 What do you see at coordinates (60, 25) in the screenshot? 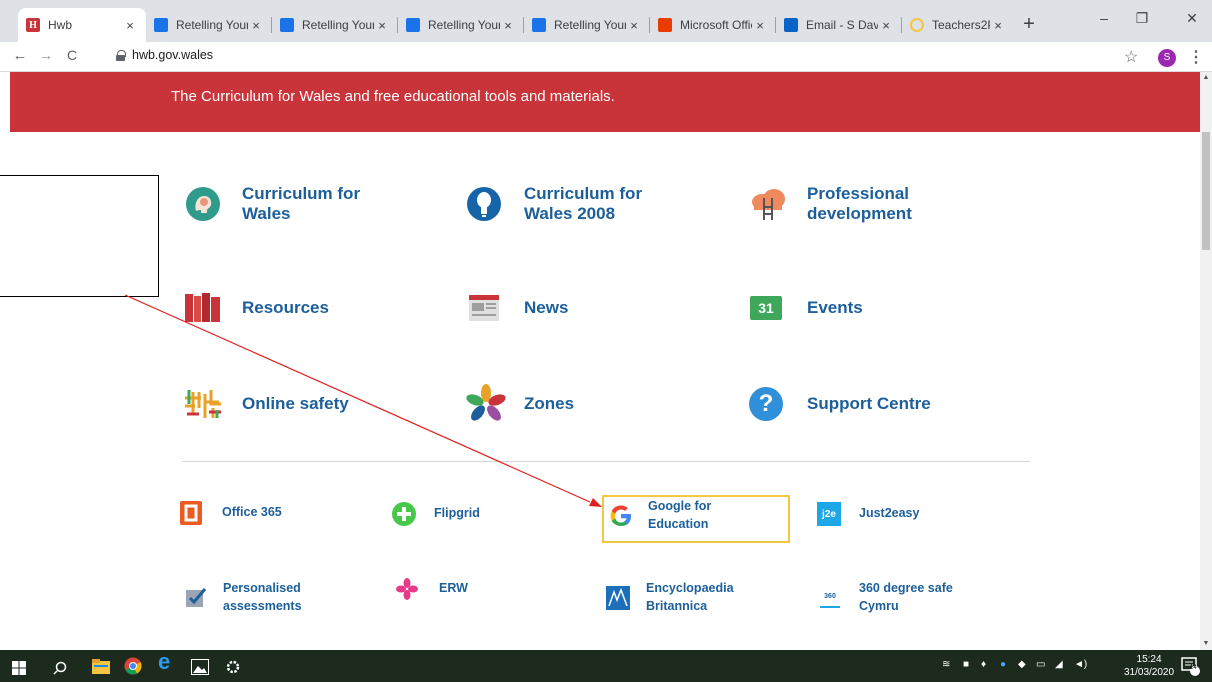
I see `tab-label: Hwb` at bounding box center [60, 25].